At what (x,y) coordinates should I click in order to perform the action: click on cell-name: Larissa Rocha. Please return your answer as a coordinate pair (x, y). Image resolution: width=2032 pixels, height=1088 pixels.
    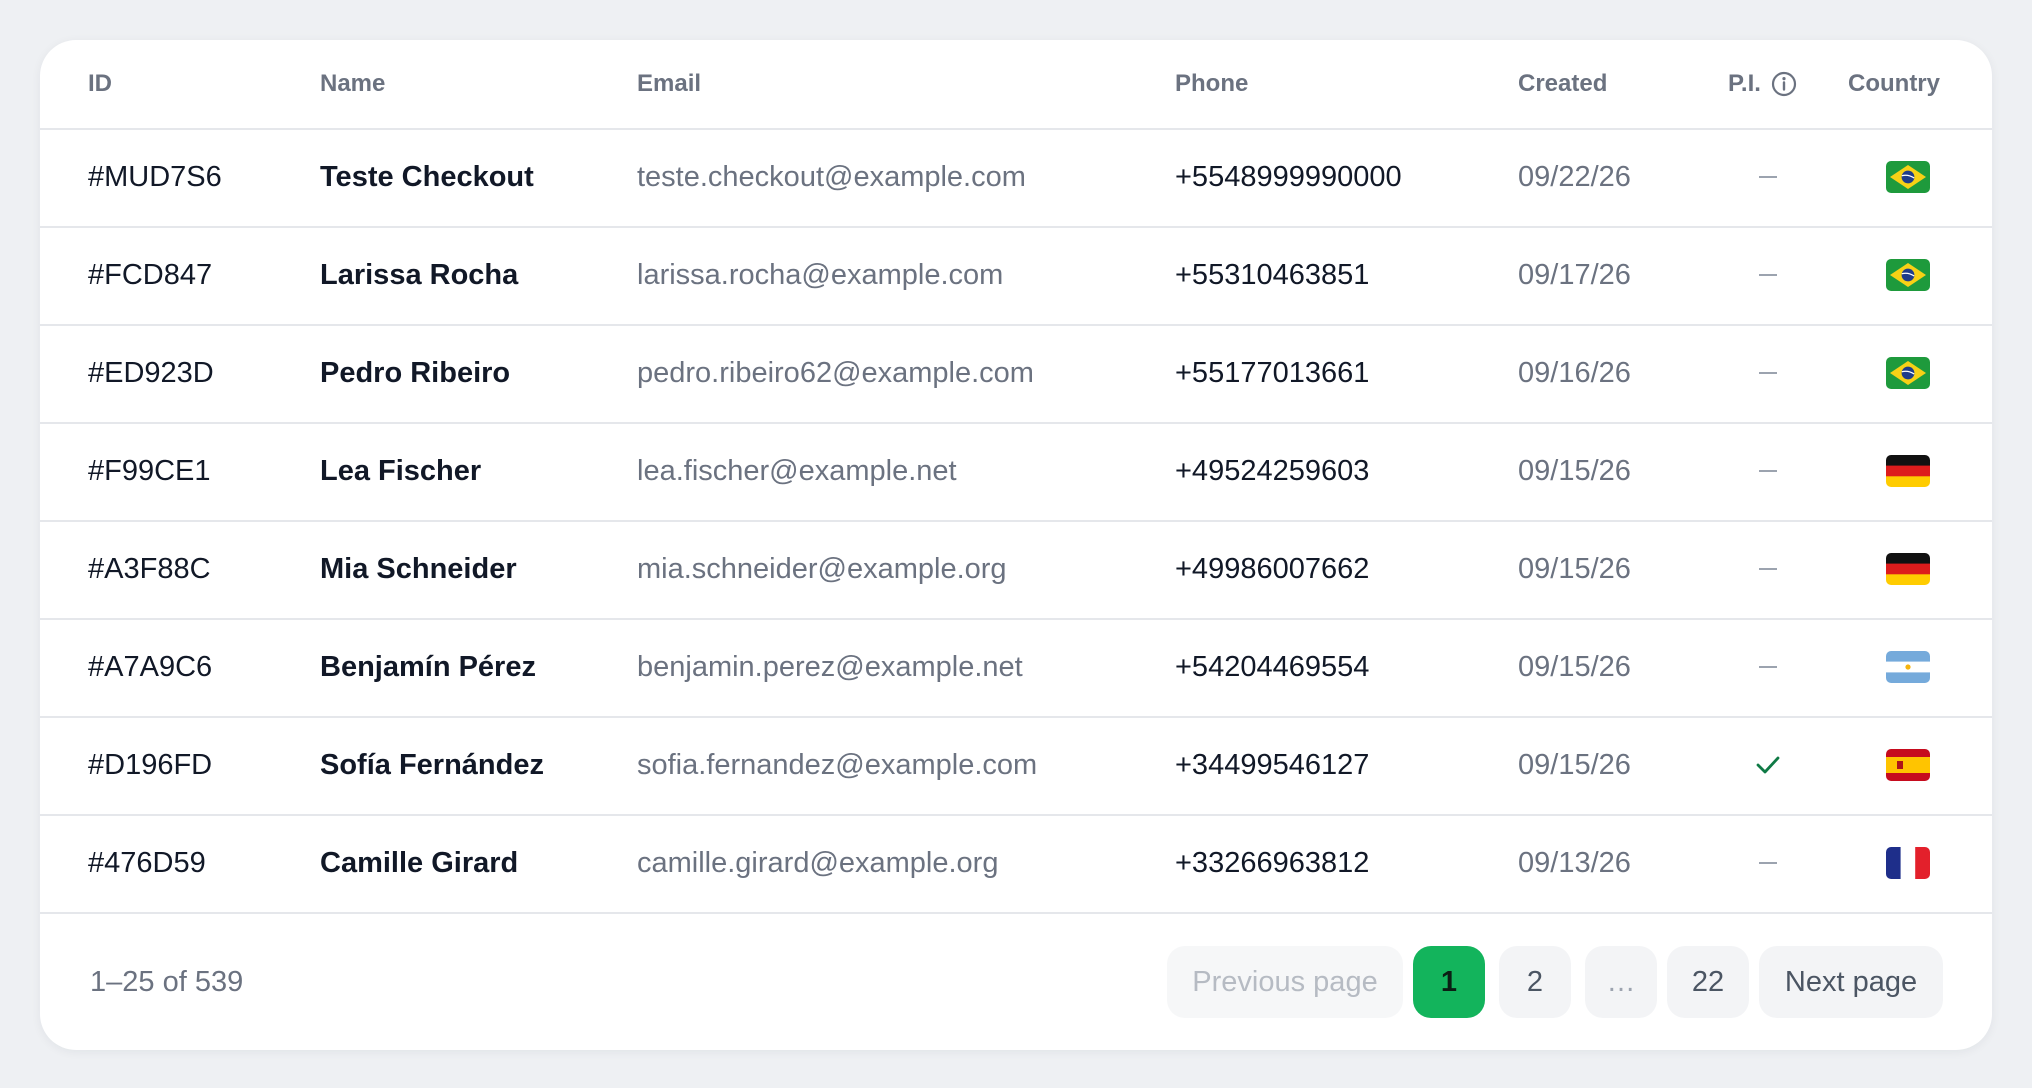
    Looking at the image, I should click on (419, 274).